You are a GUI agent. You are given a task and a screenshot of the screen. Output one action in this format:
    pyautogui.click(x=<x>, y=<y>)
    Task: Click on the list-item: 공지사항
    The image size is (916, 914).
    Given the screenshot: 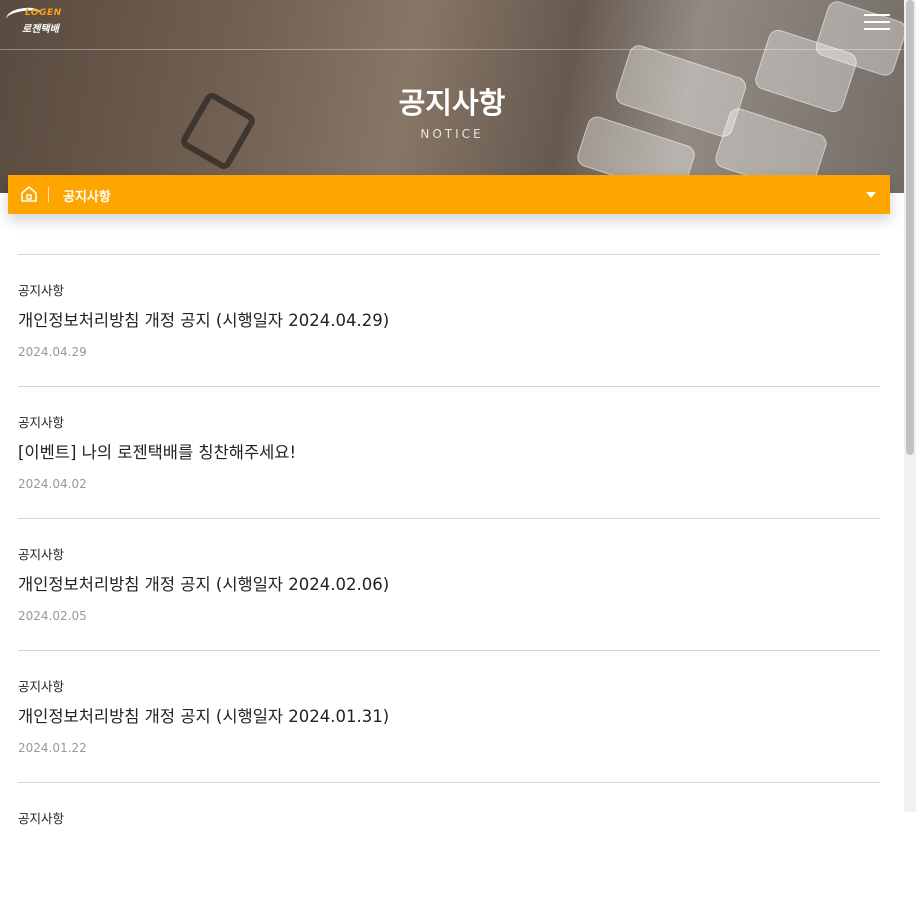 What is the action you would take?
    pyautogui.click(x=449, y=848)
    